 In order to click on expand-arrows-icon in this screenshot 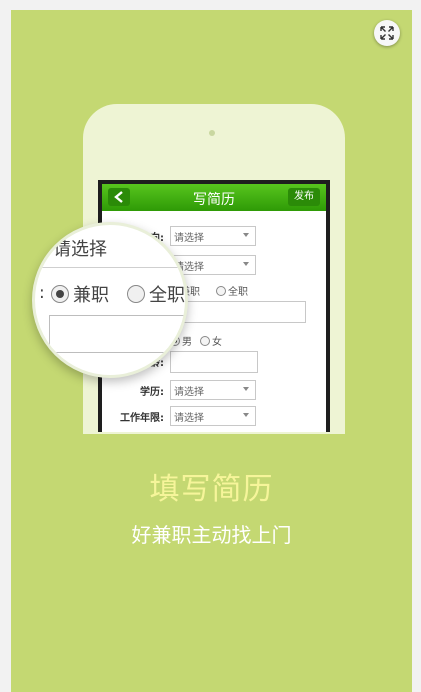, I will do `click(387, 33)`.